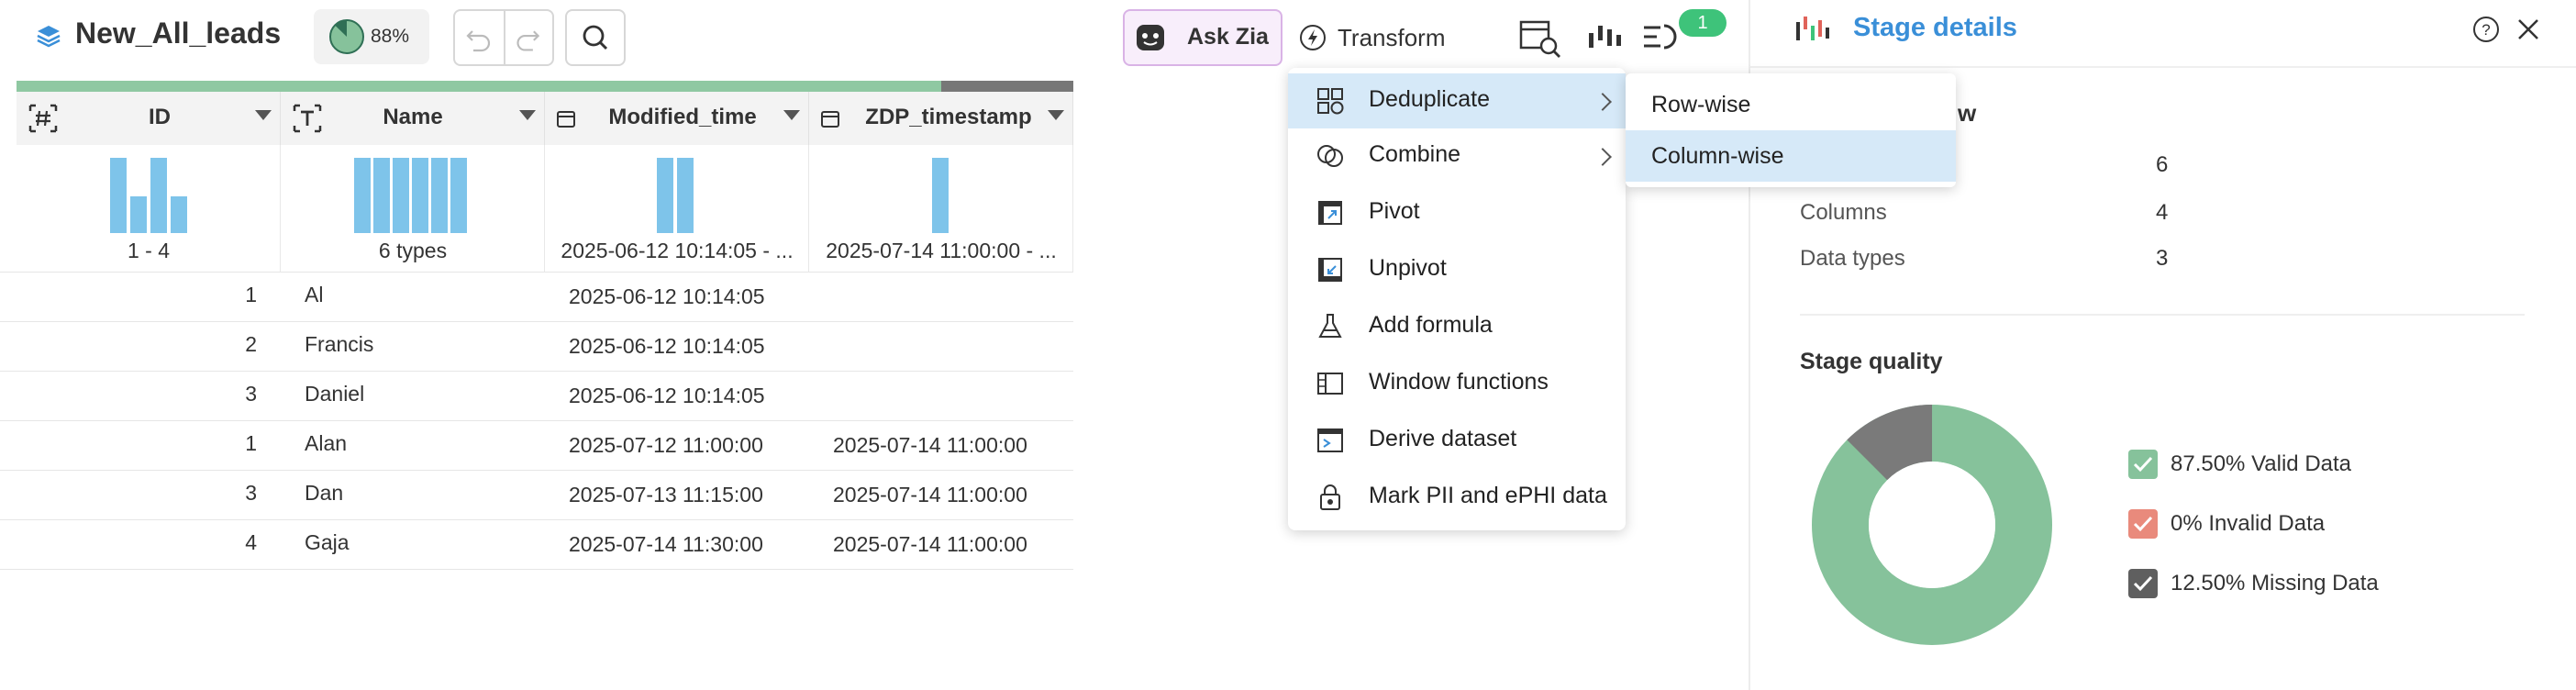 This screenshot has height=690, width=2576. I want to click on transform-label: Transform, so click(1392, 37).